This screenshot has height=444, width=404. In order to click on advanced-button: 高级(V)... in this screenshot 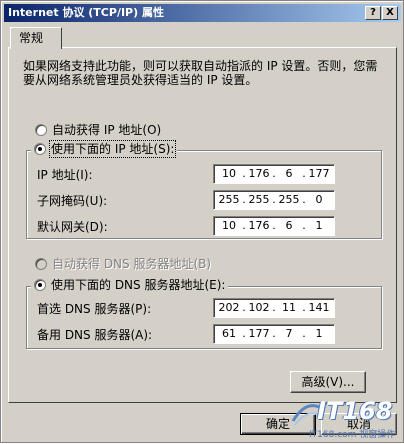, I will do `click(328, 382)`.